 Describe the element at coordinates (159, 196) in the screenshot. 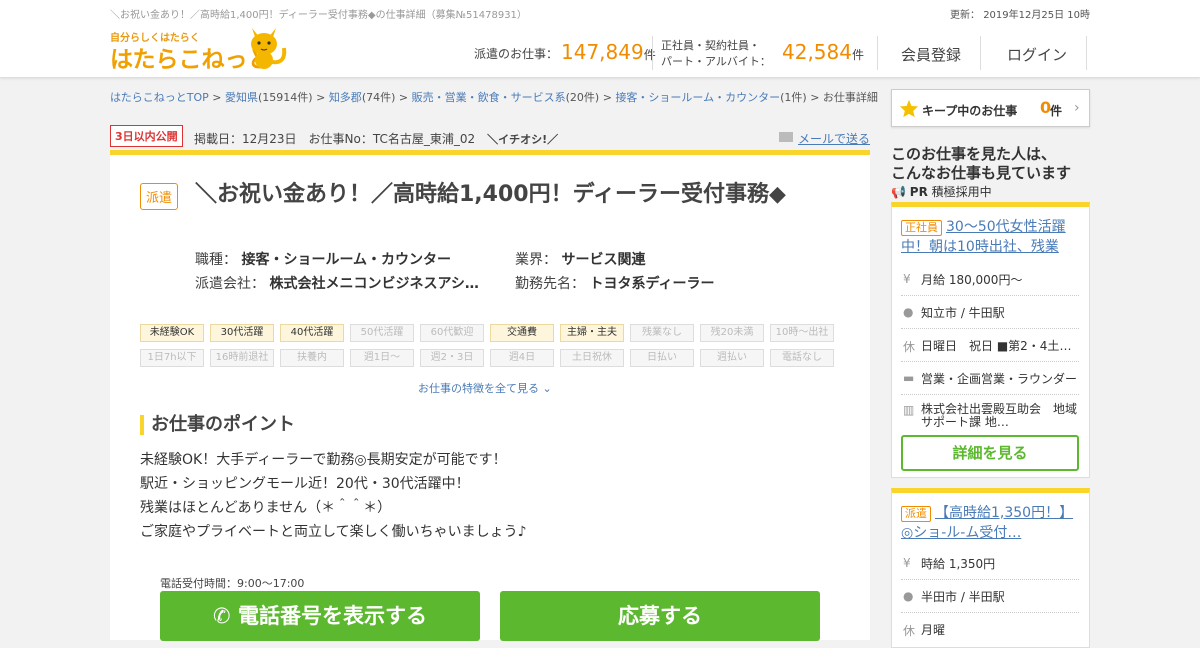

I see `employment-type-badge: 派遣` at that location.